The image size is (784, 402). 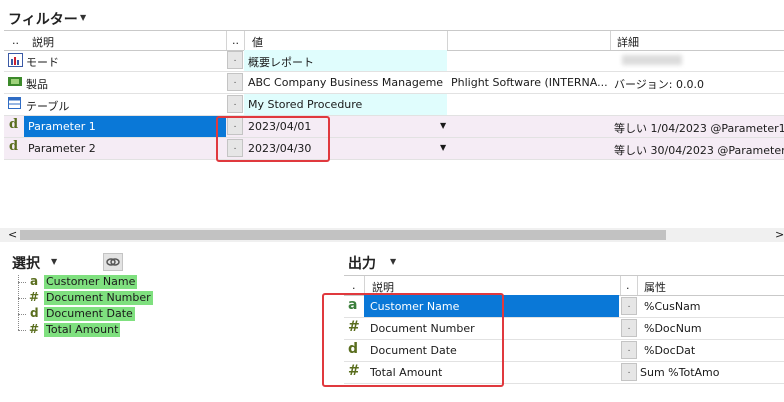 I want to click on selection-item: Document Date, so click(x=89, y=314).